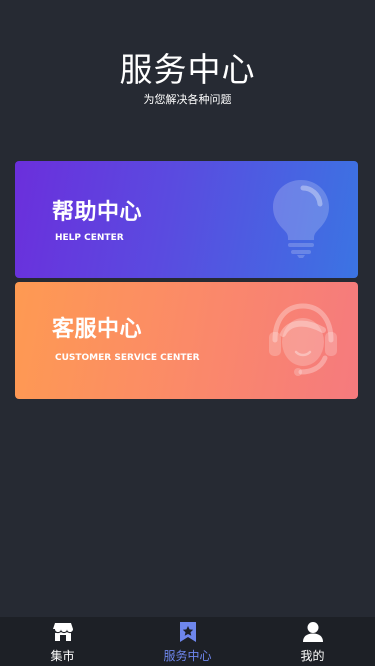 The width and height of the screenshot is (375, 666). I want to click on tab-market: 集市, so click(62, 641).